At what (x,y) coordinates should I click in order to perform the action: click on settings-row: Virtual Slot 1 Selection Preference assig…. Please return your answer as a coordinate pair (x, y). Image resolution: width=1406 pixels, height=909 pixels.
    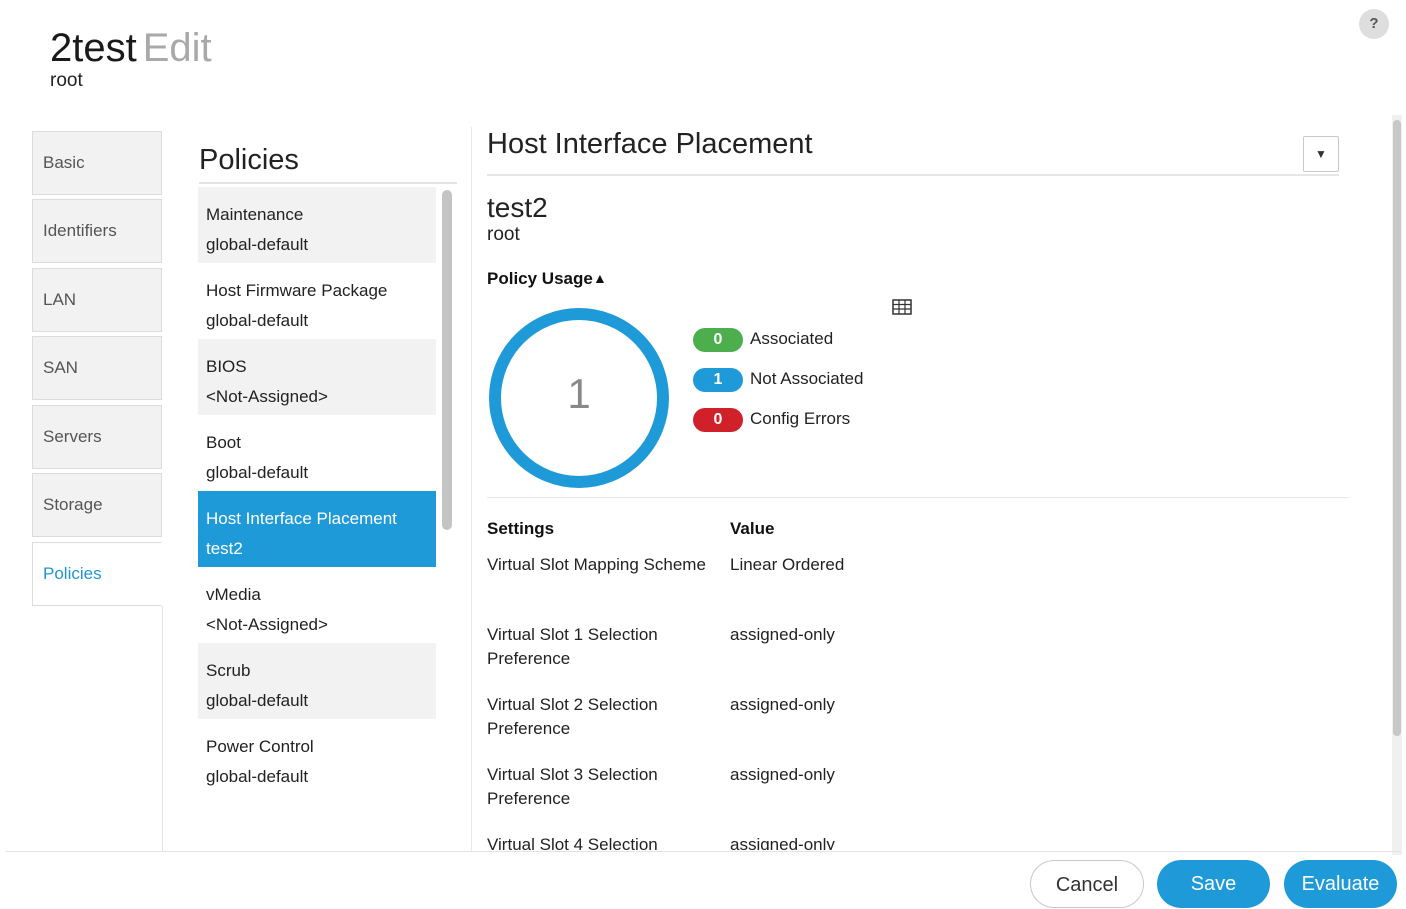
    Looking at the image, I should click on (927, 658).